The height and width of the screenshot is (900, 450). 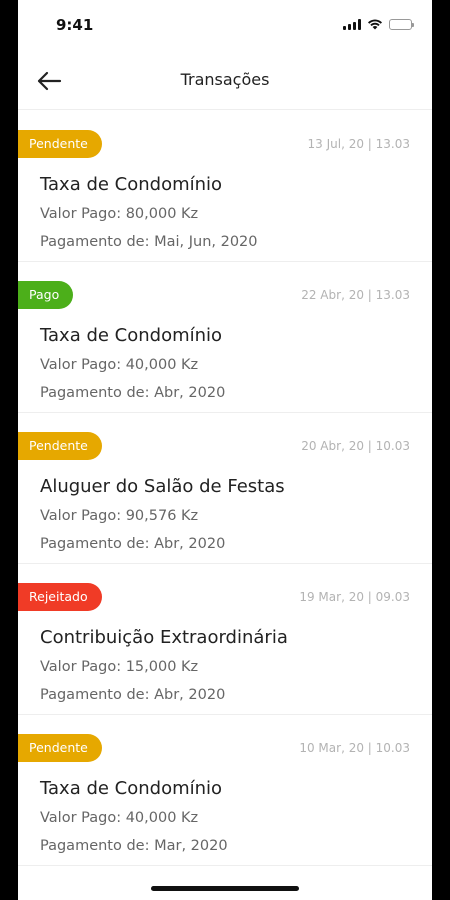 What do you see at coordinates (355, 295) in the screenshot?
I see `transaction-date: 22 Abr, 20 | 13.03` at bounding box center [355, 295].